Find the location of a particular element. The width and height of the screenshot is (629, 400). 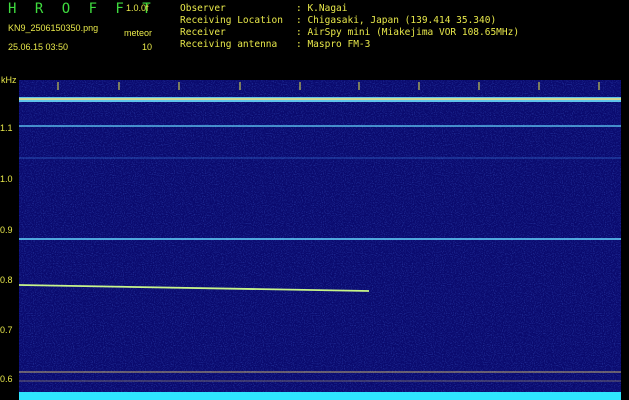

y-axis-unit: kHz is located at coordinates (9, 80).